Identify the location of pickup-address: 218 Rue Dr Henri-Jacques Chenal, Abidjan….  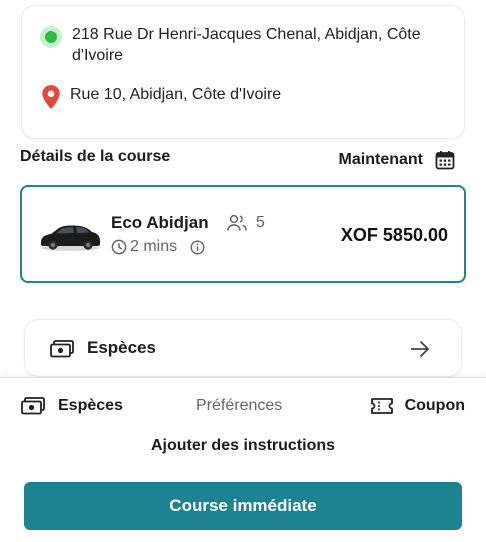
(246, 45).